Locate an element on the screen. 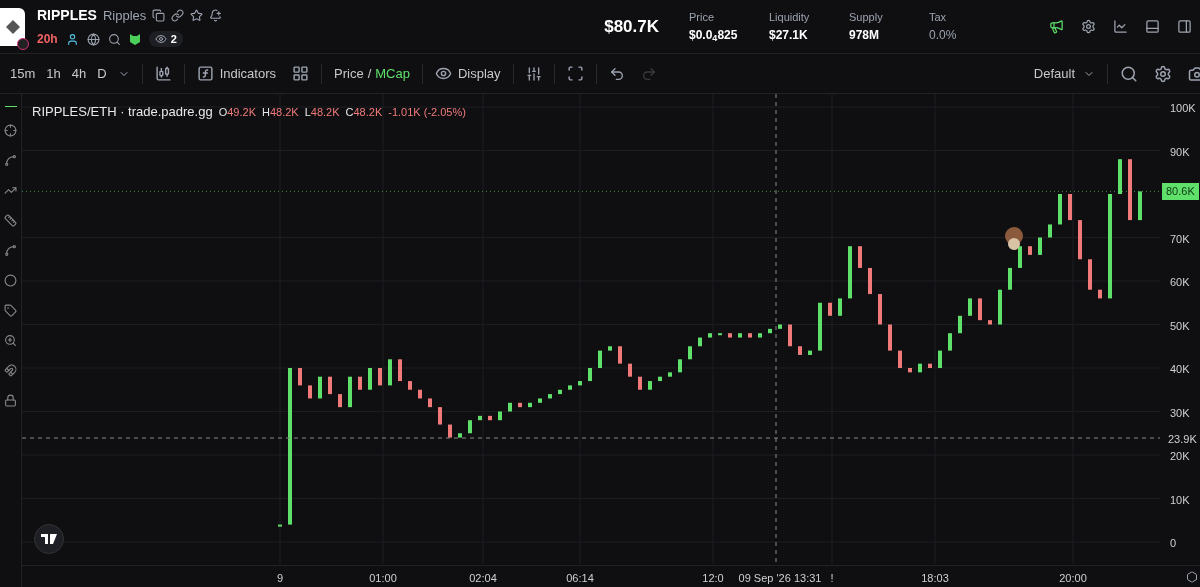  globe-icon is located at coordinates (93, 39).